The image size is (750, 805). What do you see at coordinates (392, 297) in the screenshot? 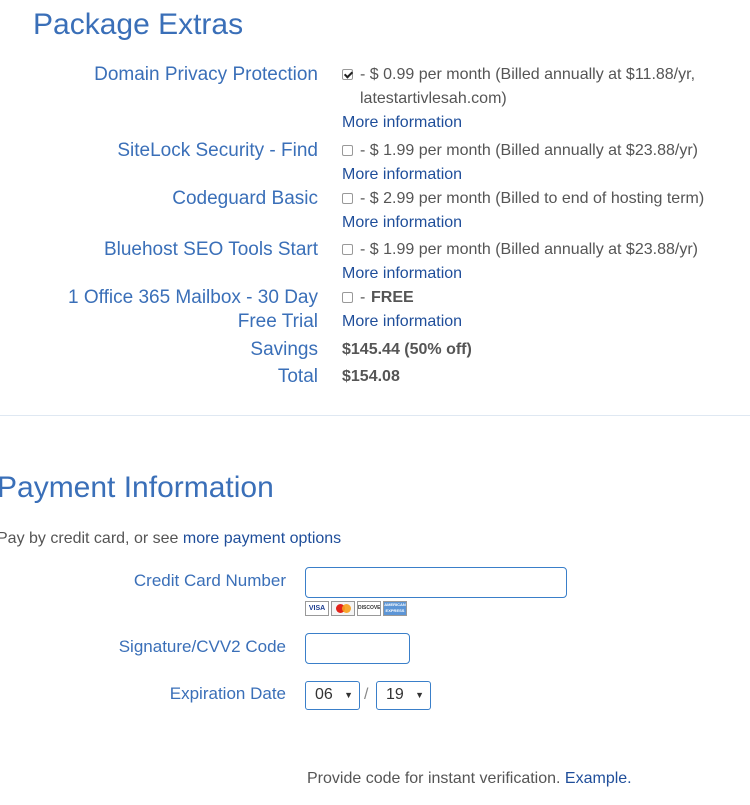
I see `office365-price-free: FREE` at bounding box center [392, 297].